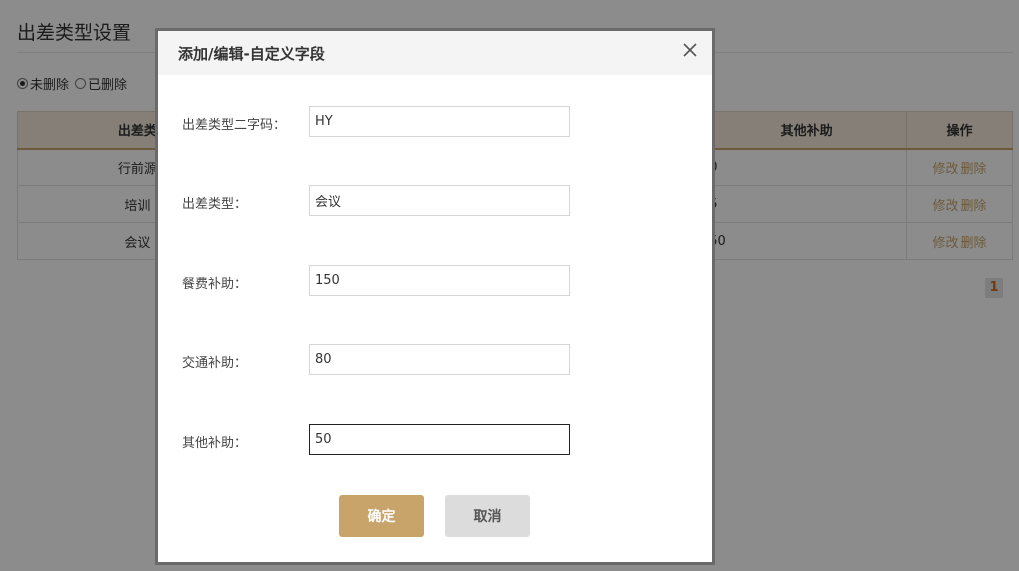  Describe the element at coordinates (435, 53) in the screenshot. I see `dialog-header: 添加/编辑-自定义字段` at that location.